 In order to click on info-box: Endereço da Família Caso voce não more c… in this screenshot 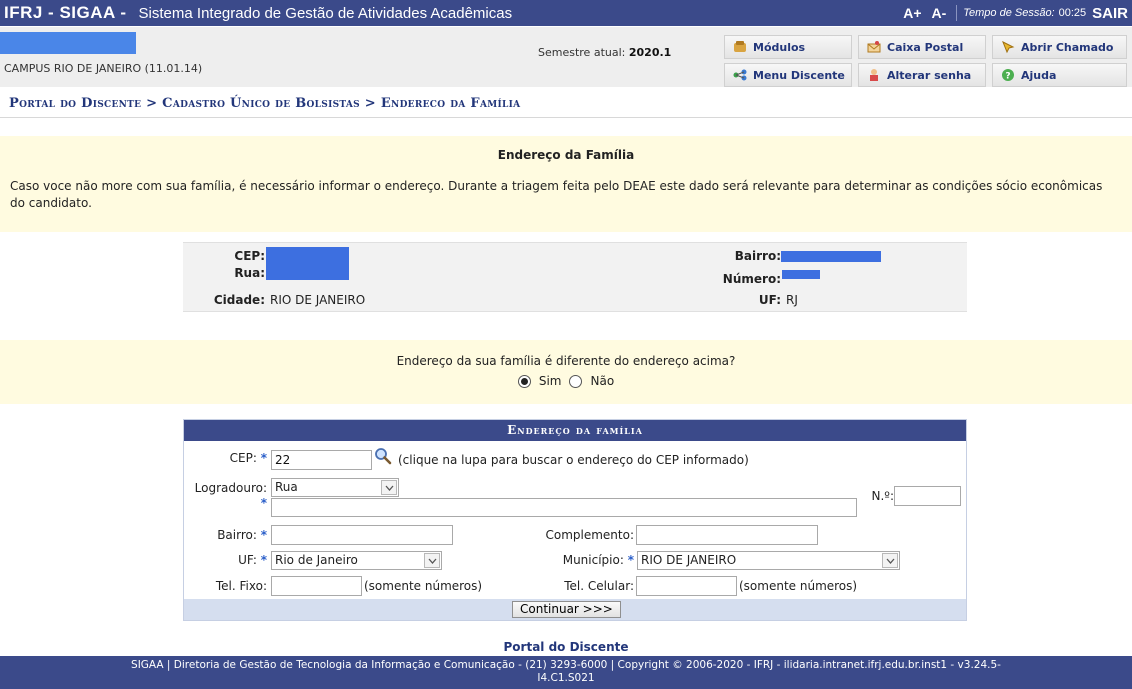, I will do `click(566, 184)`.